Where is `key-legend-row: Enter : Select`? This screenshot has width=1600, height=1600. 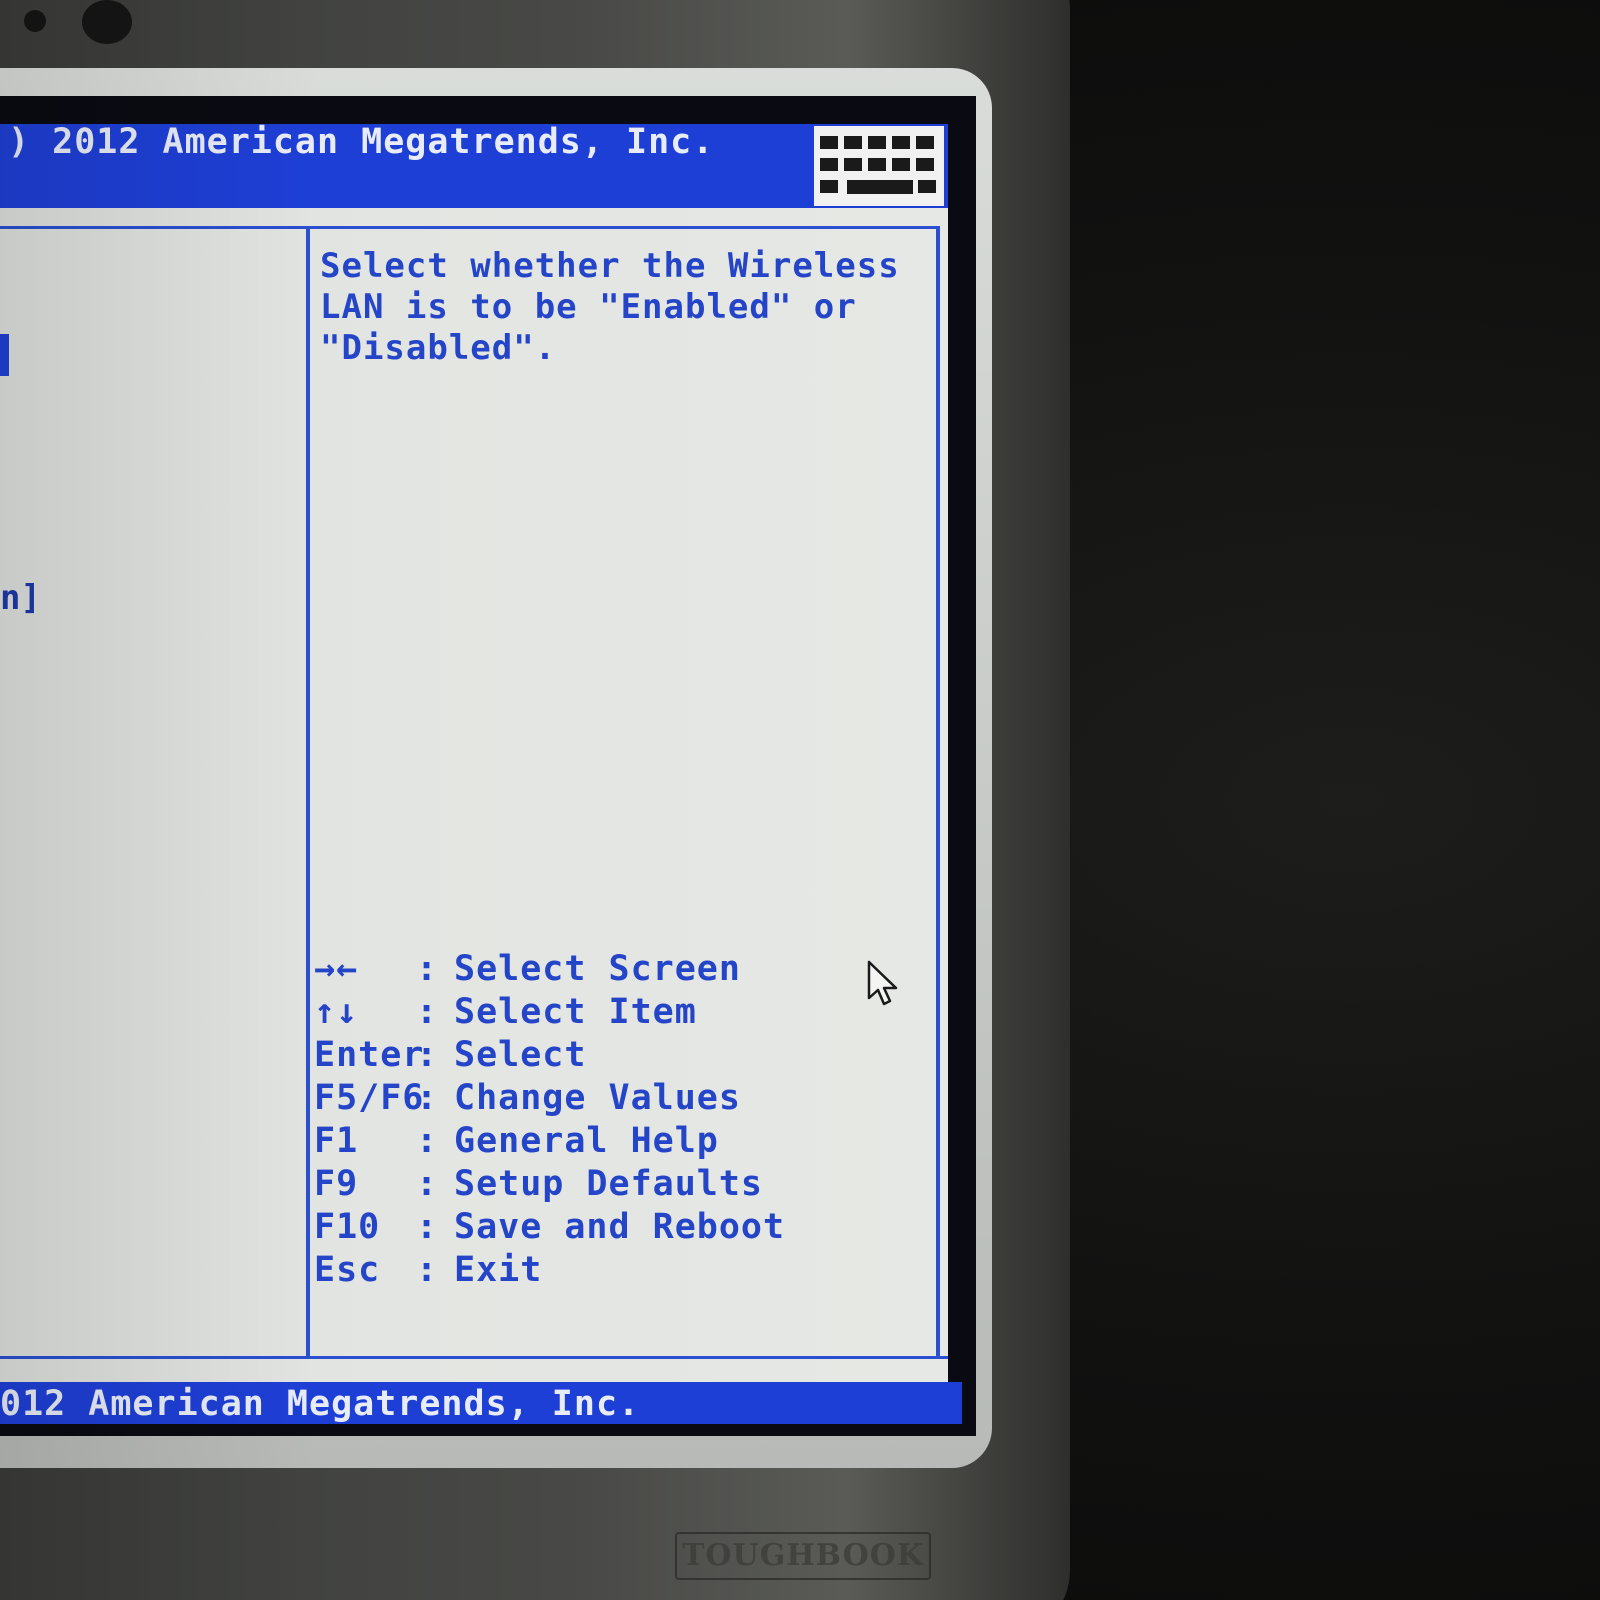
key-legend-row: Enter : Select is located at coordinates (449, 1055).